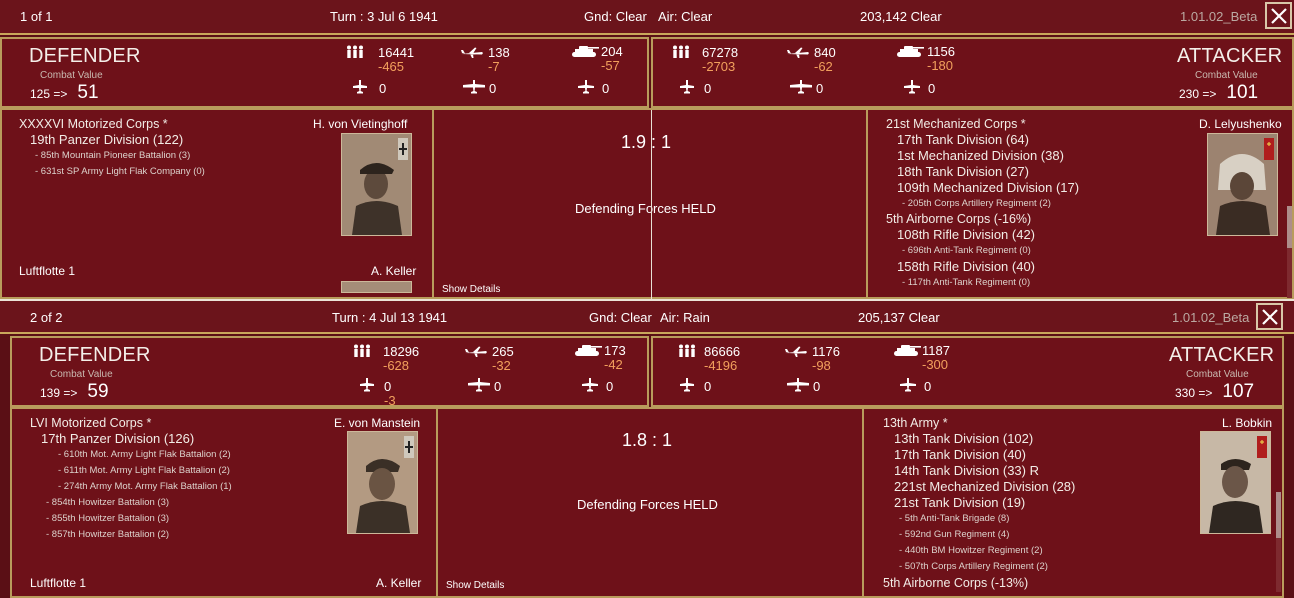  What do you see at coordinates (396, 52) in the screenshot?
I see `men-value: 16441` at bounding box center [396, 52].